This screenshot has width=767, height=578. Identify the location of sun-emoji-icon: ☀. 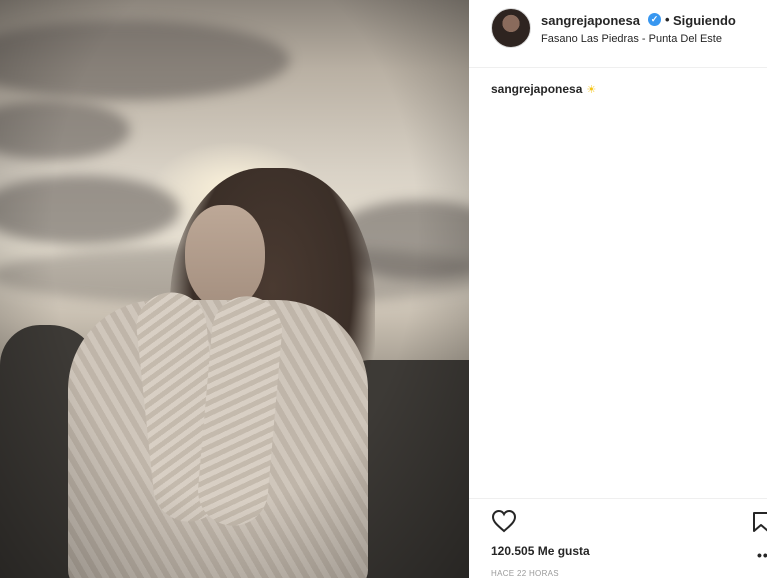
(591, 90).